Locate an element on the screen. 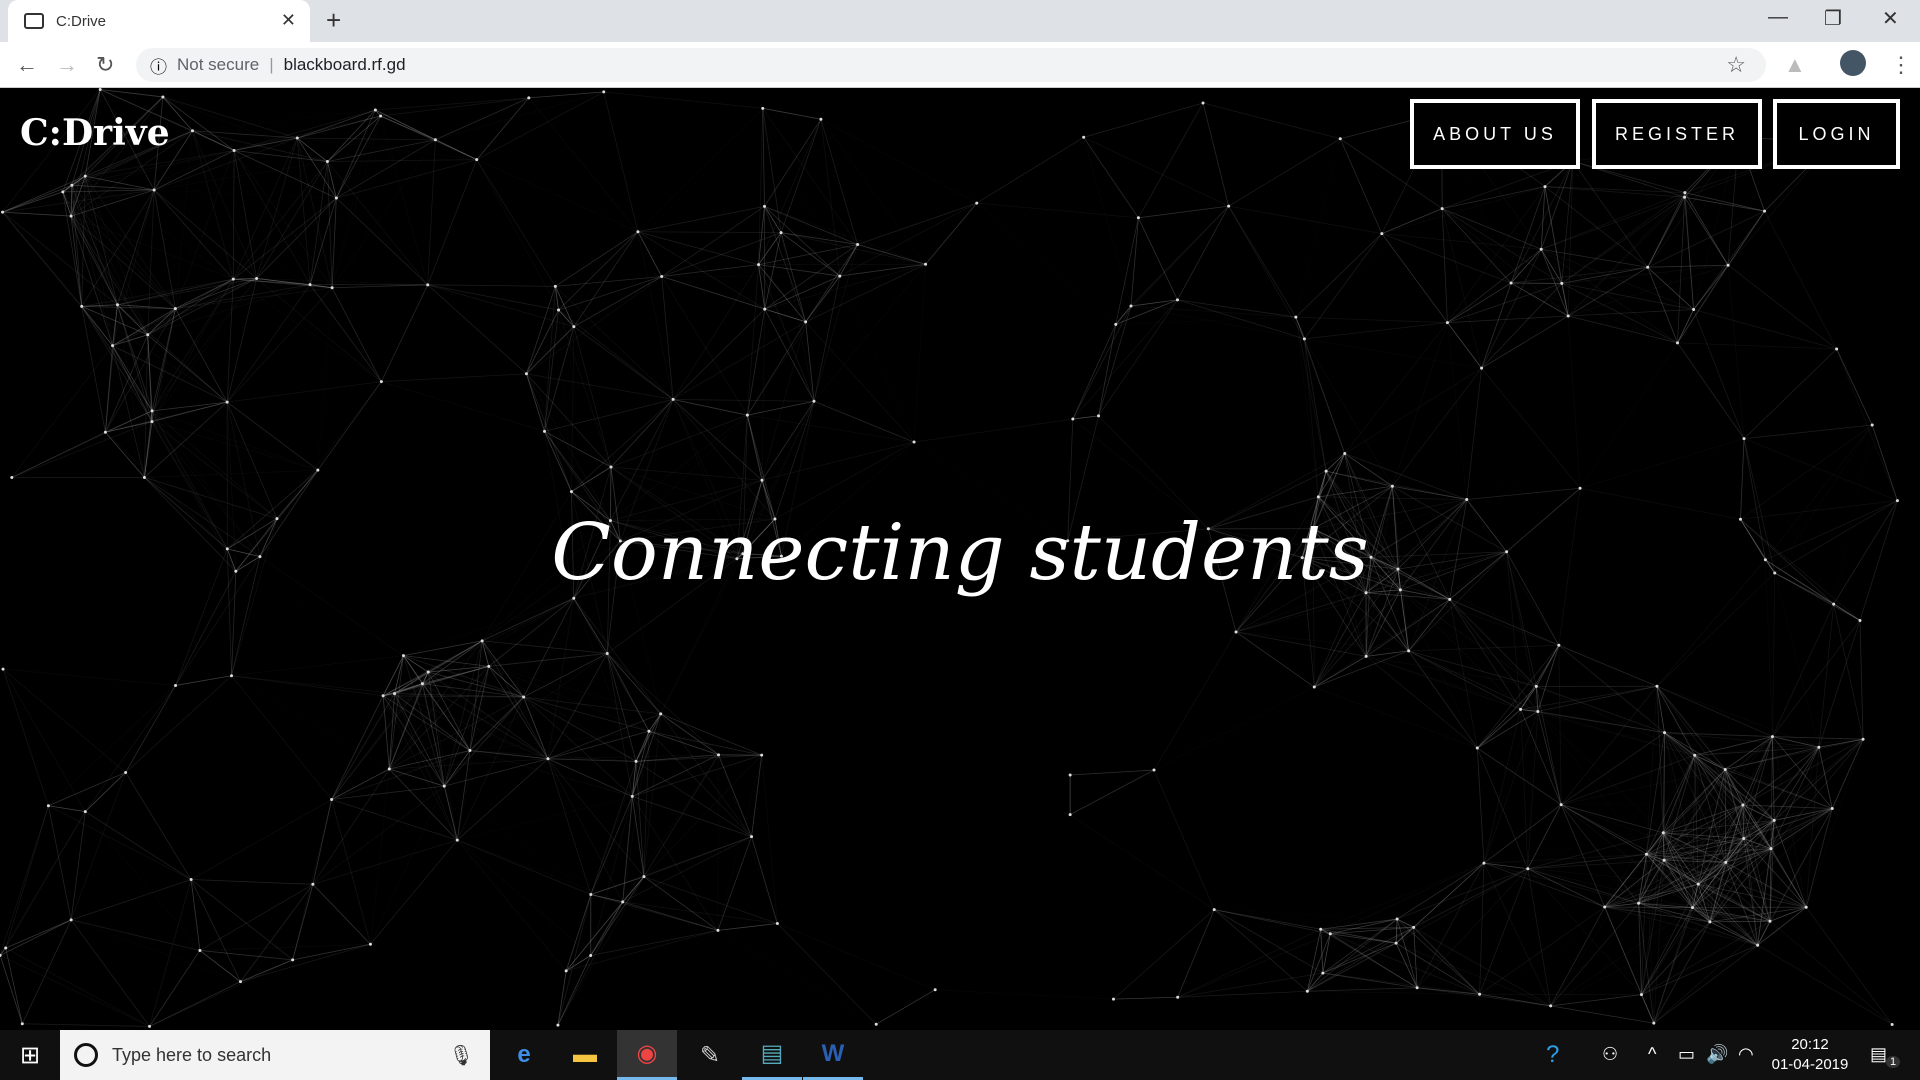 Image resolution: width=1920 pixels, height=1080 pixels. omnibox: ⓘ Not secure | blackboard.rf.gd ☆ is located at coordinates (951, 65).